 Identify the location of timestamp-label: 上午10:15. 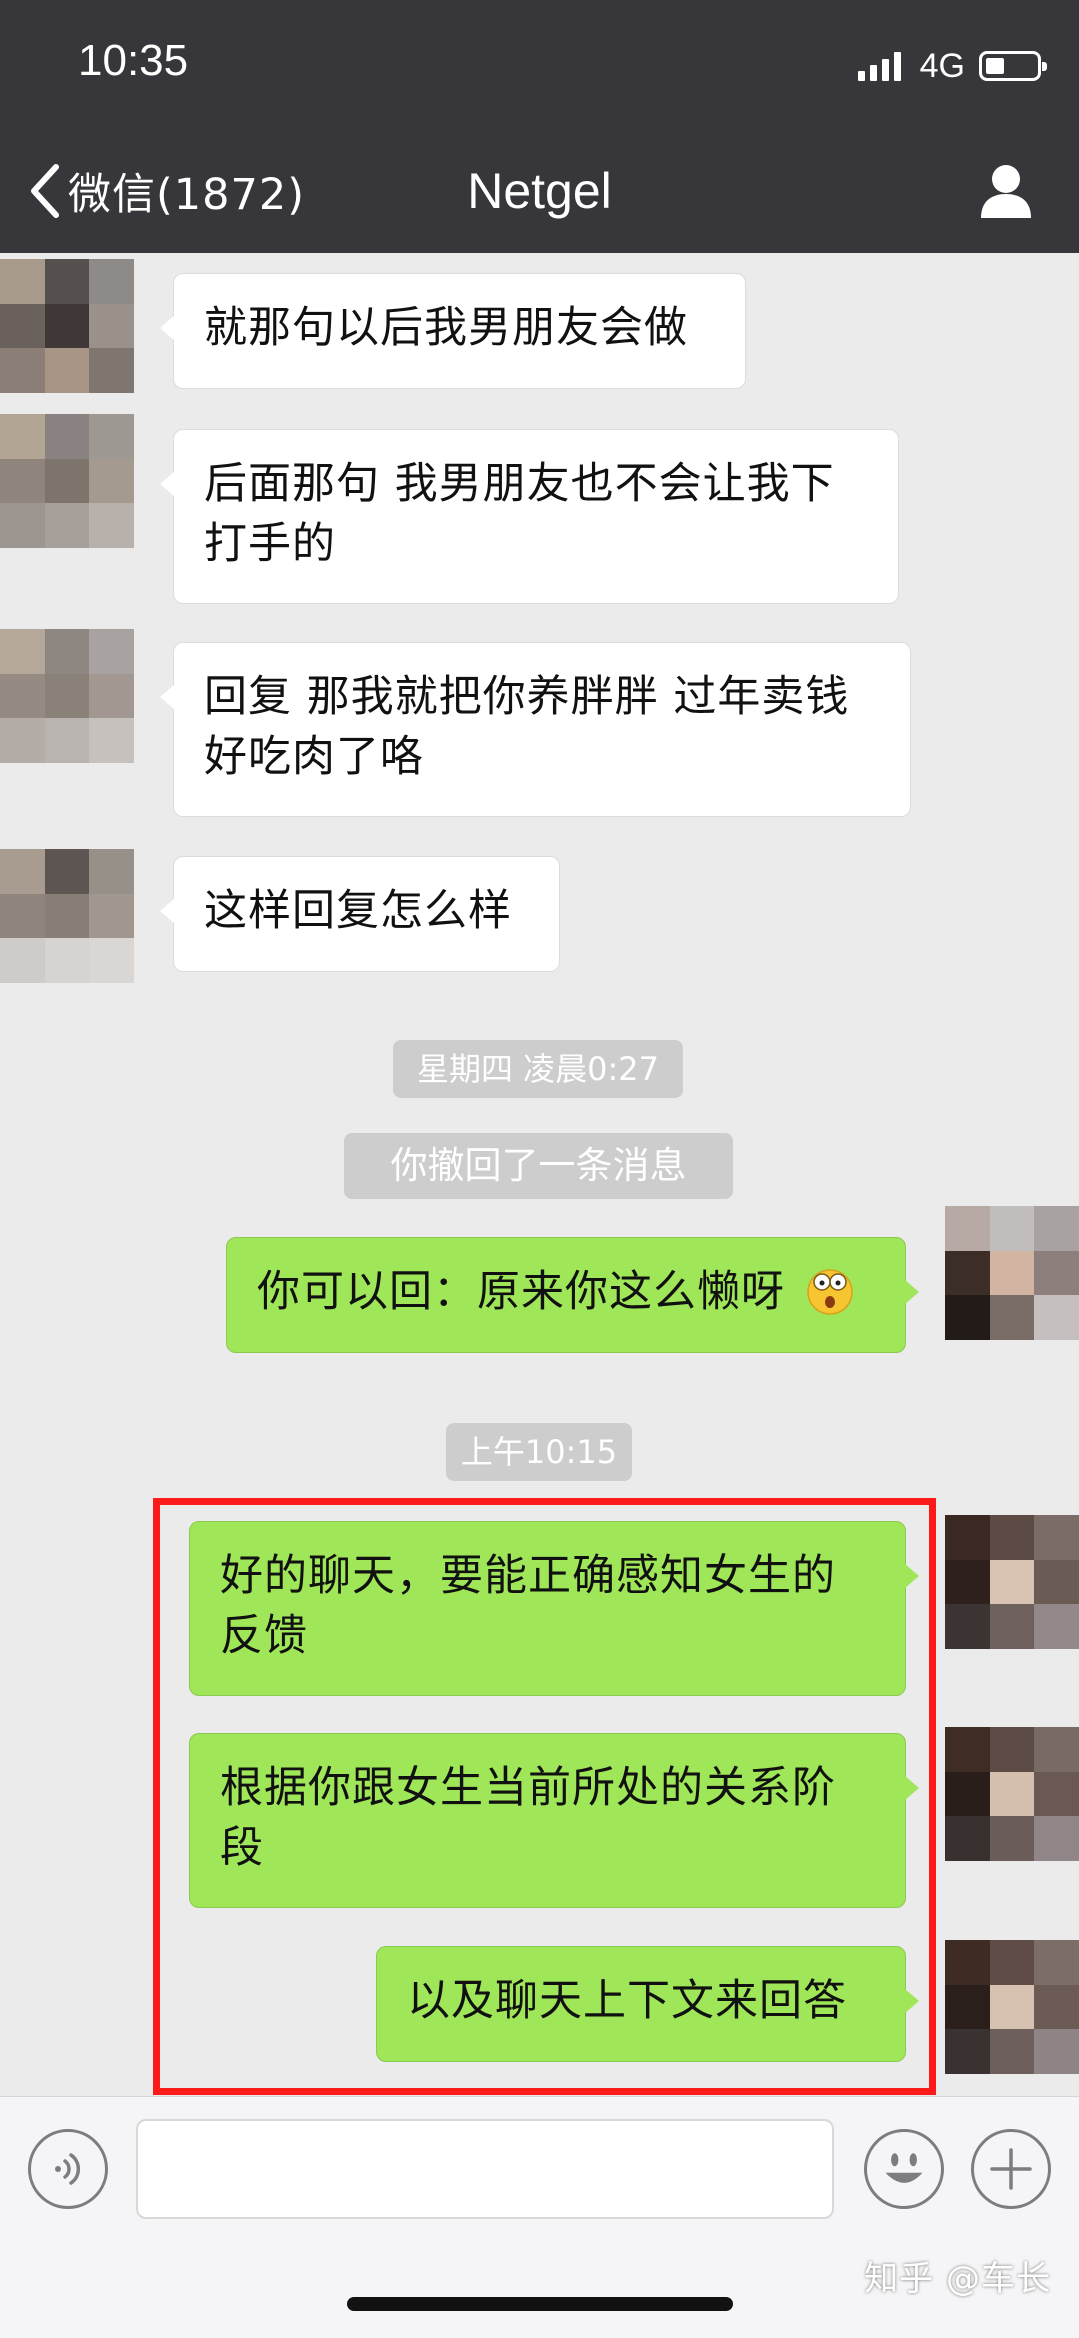
(539, 1452).